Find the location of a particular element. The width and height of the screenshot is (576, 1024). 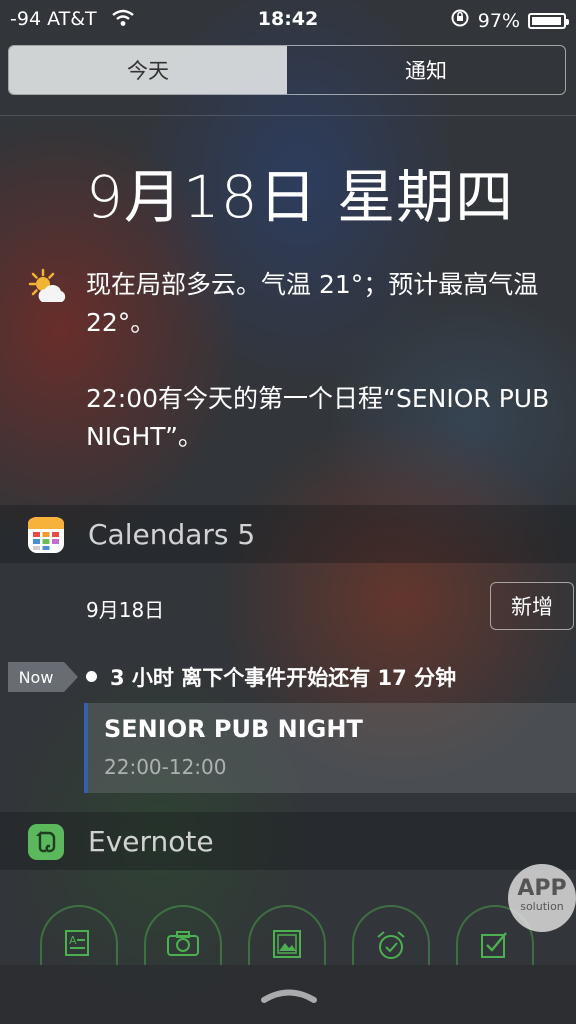

reminder-icon is located at coordinates (391, 947).